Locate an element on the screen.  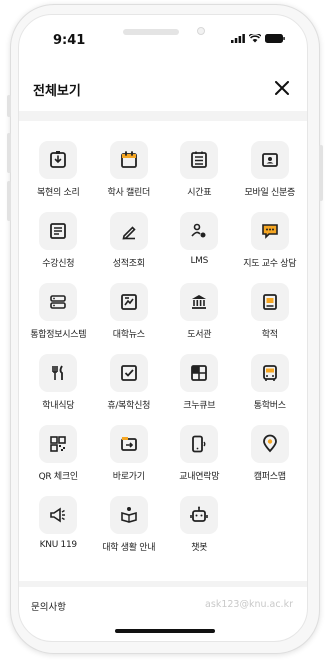
calendar-icon is located at coordinates (128, 159).